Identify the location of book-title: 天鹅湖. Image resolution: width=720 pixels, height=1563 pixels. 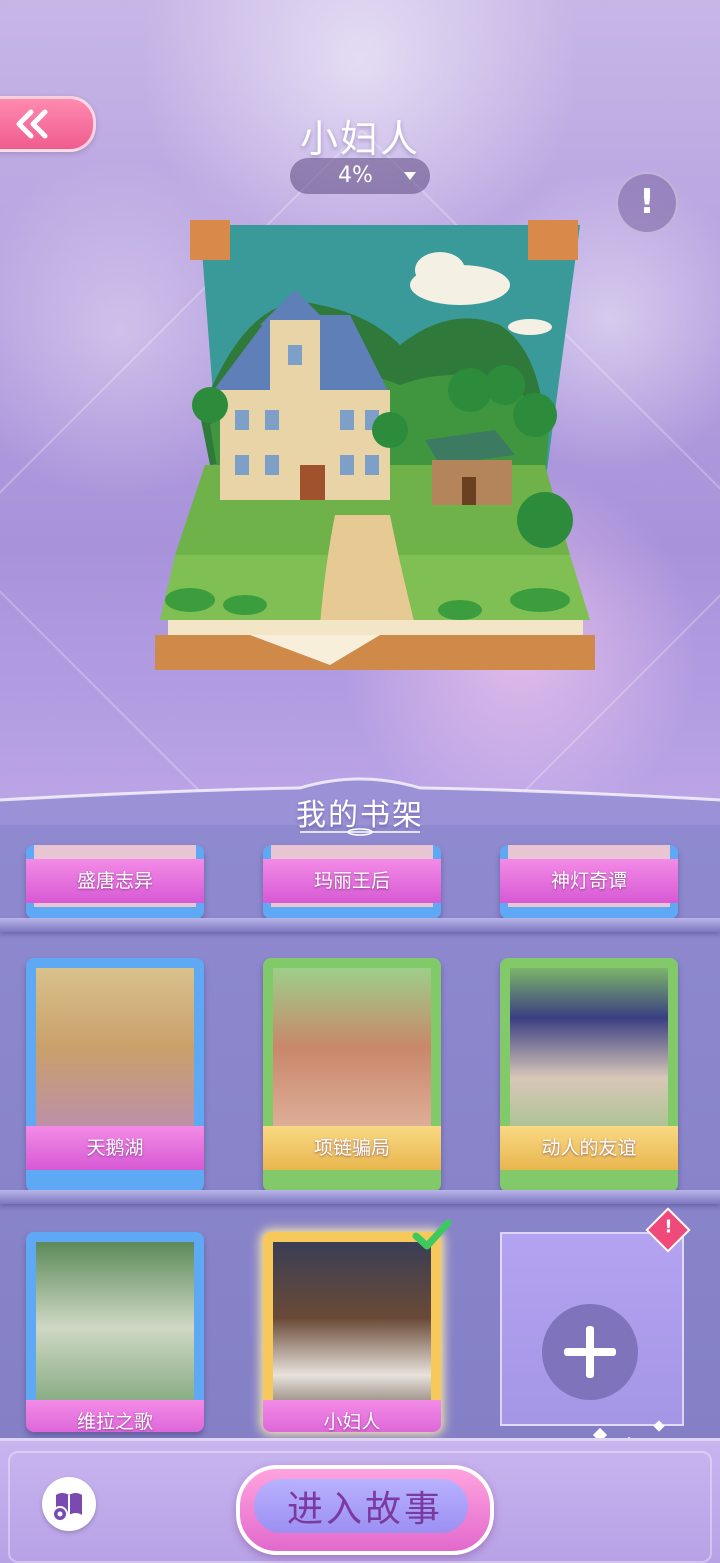
(115, 1148).